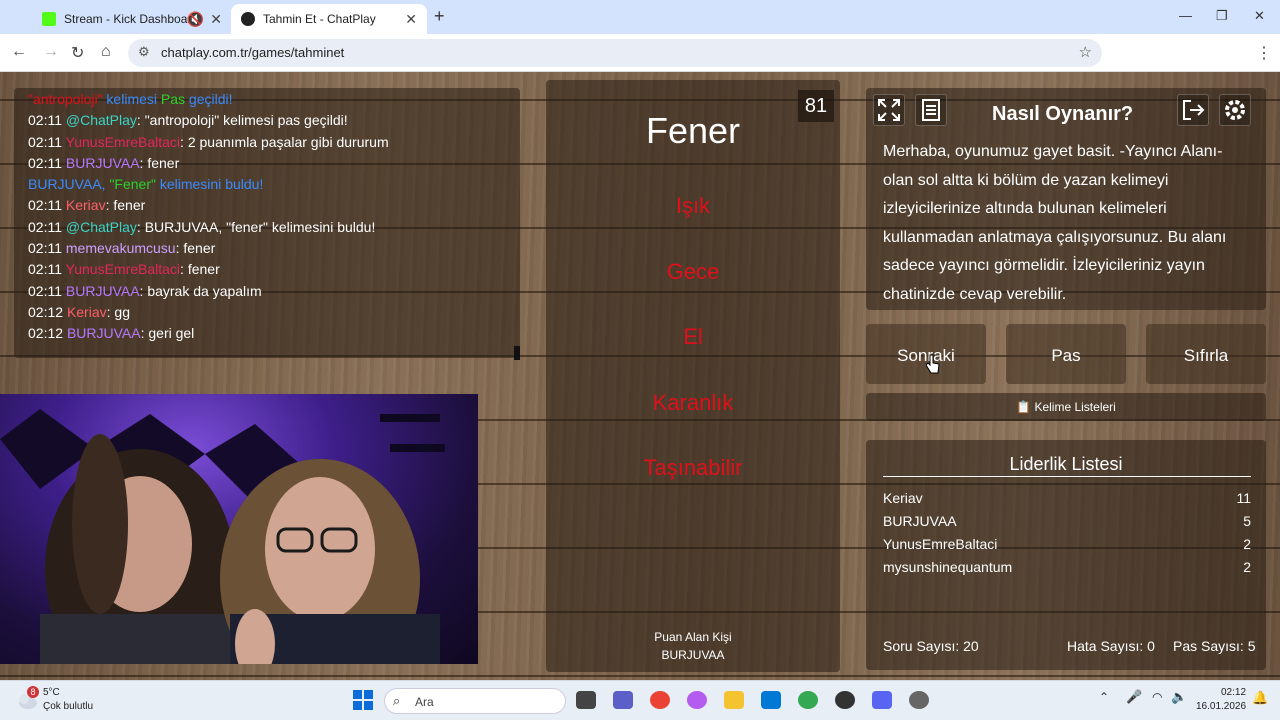 The height and width of the screenshot is (720, 1280). I want to click on word-lists-button: 📋 Kelime Listeleri, so click(1066, 407).